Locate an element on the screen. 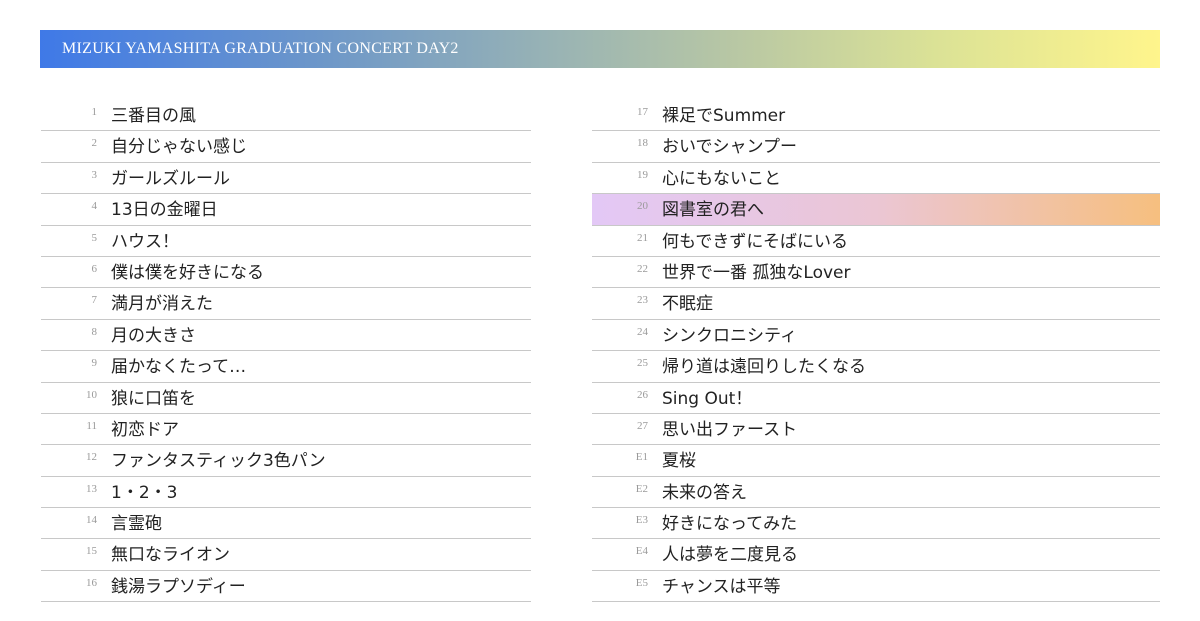 The height and width of the screenshot is (621, 1200). track-number: 27 is located at coordinates (642, 425).